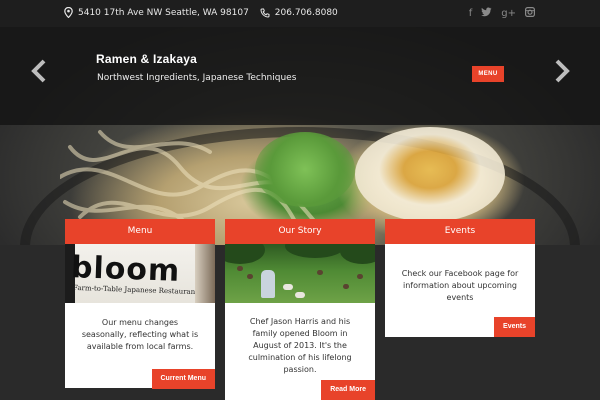 The height and width of the screenshot is (400, 600). I want to click on social-links: f g+, so click(502, 14).